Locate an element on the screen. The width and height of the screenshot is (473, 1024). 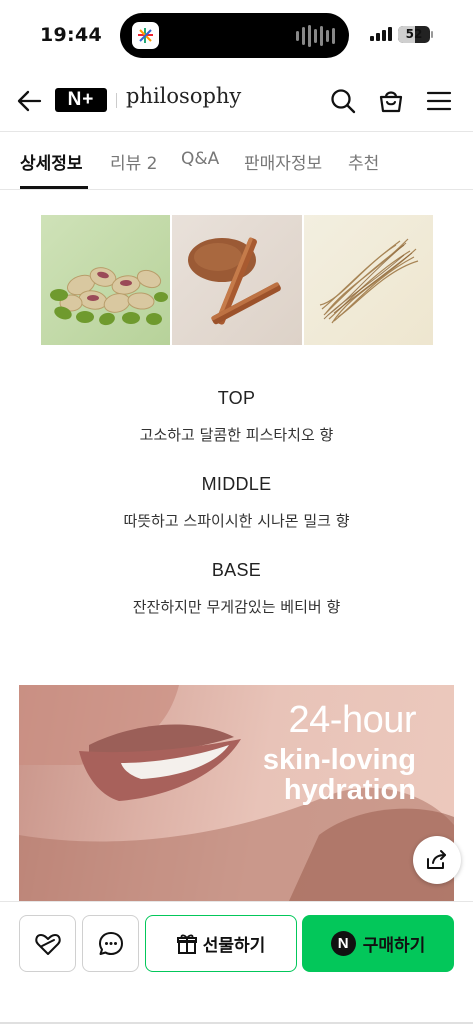
buy-button-label: 구매하기 is located at coordinates (394, 946).